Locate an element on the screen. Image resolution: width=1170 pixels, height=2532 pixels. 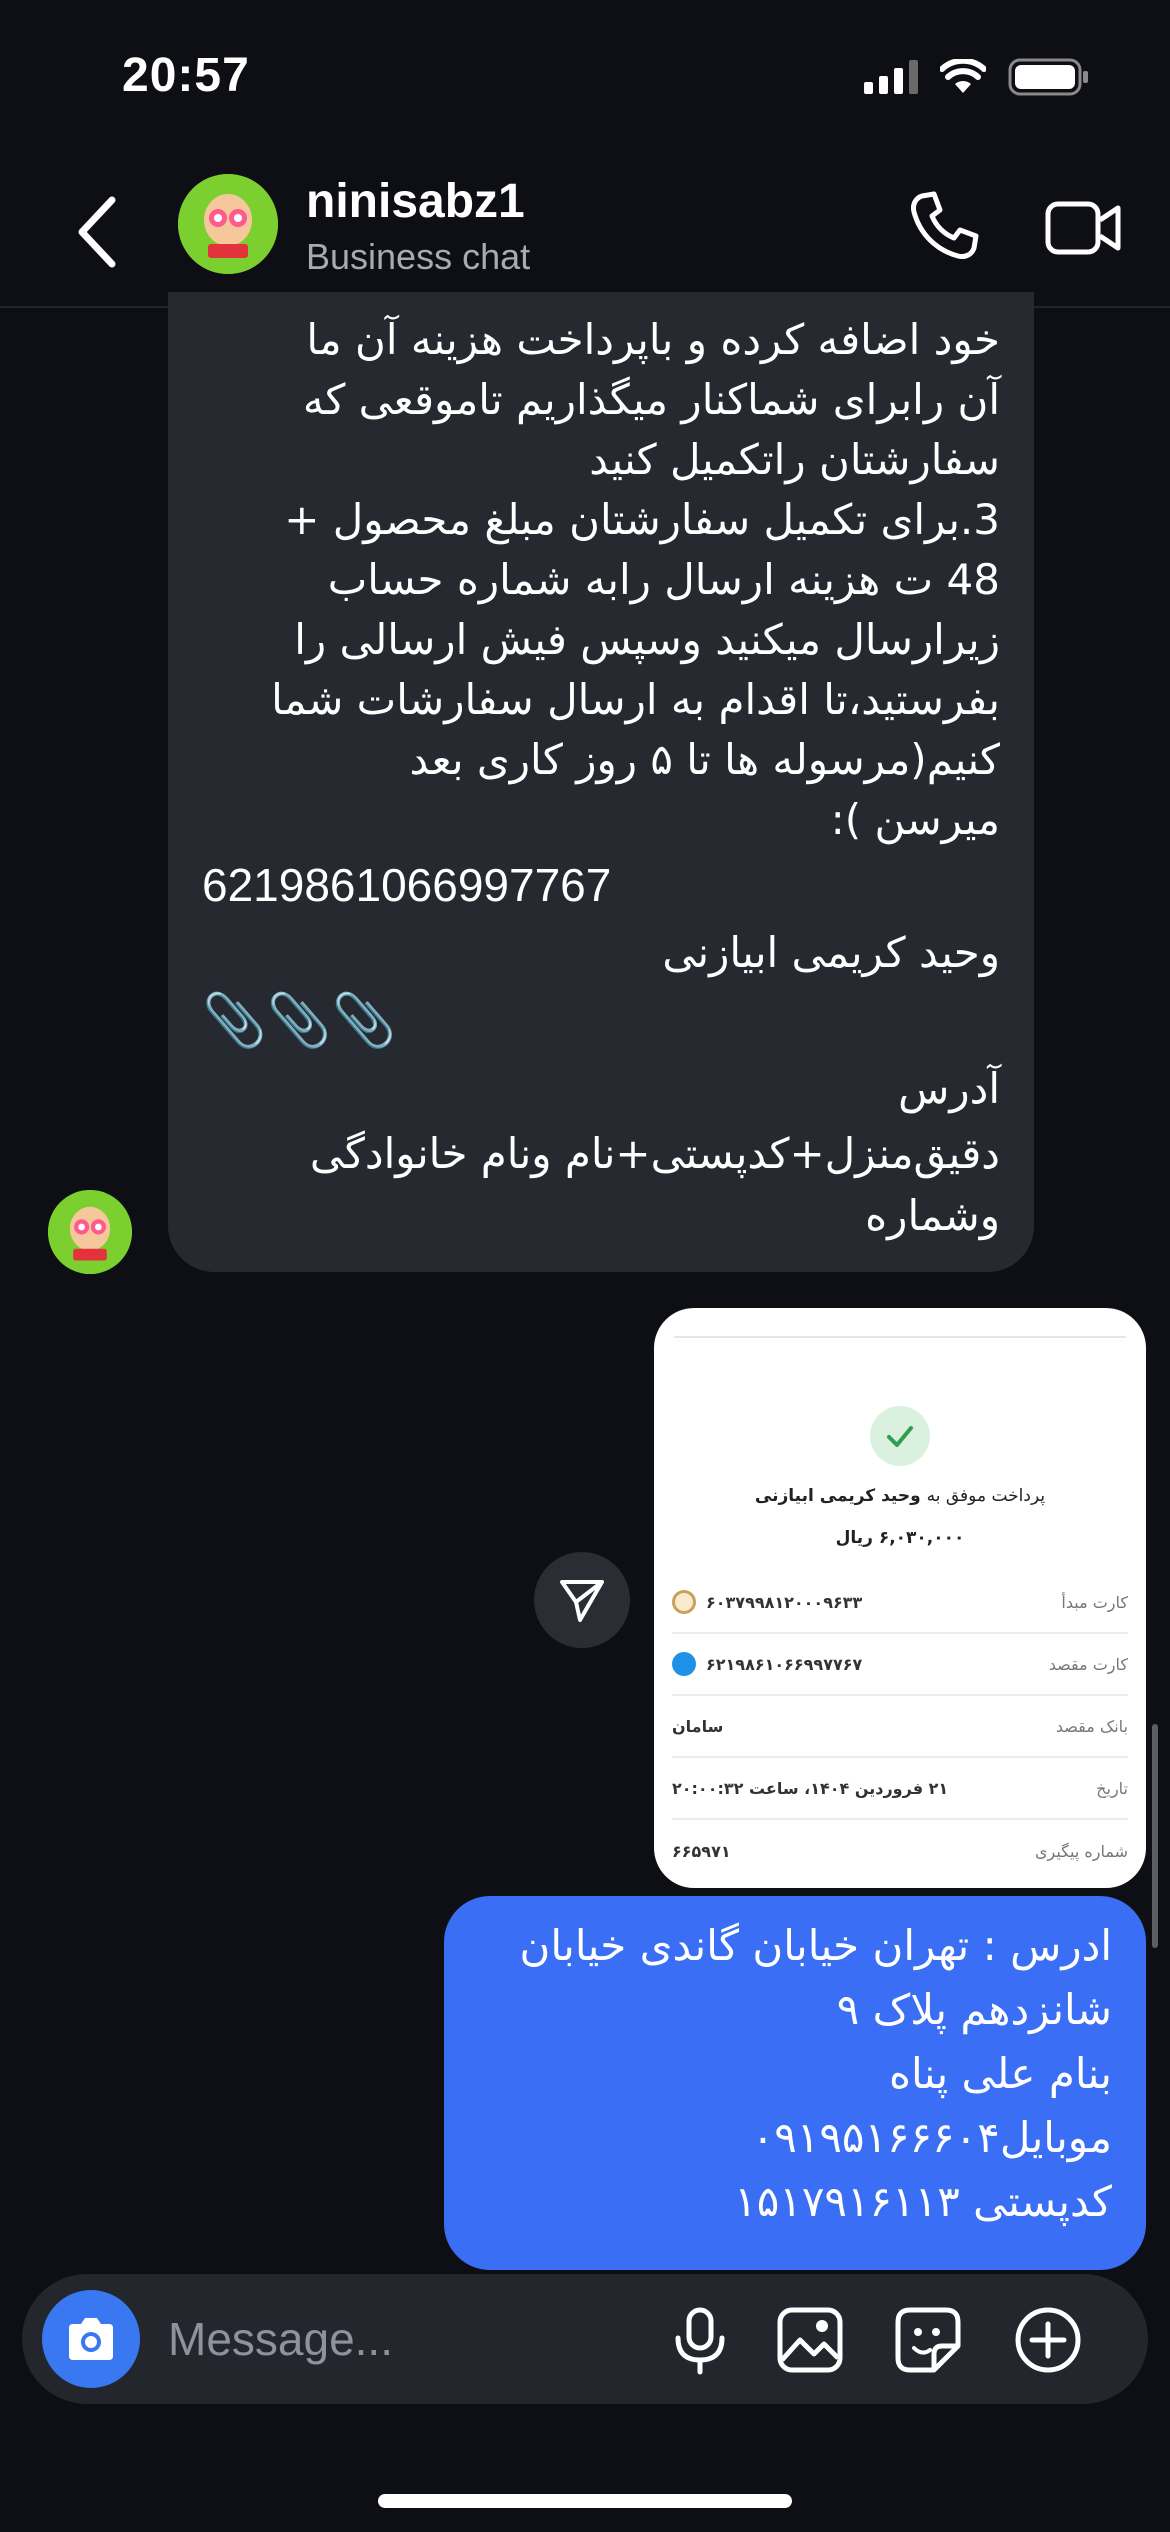
message-line: کدپستی ۱۵۱۷۹۱۶۱۱۳ is located at coordinates (923, 2201).